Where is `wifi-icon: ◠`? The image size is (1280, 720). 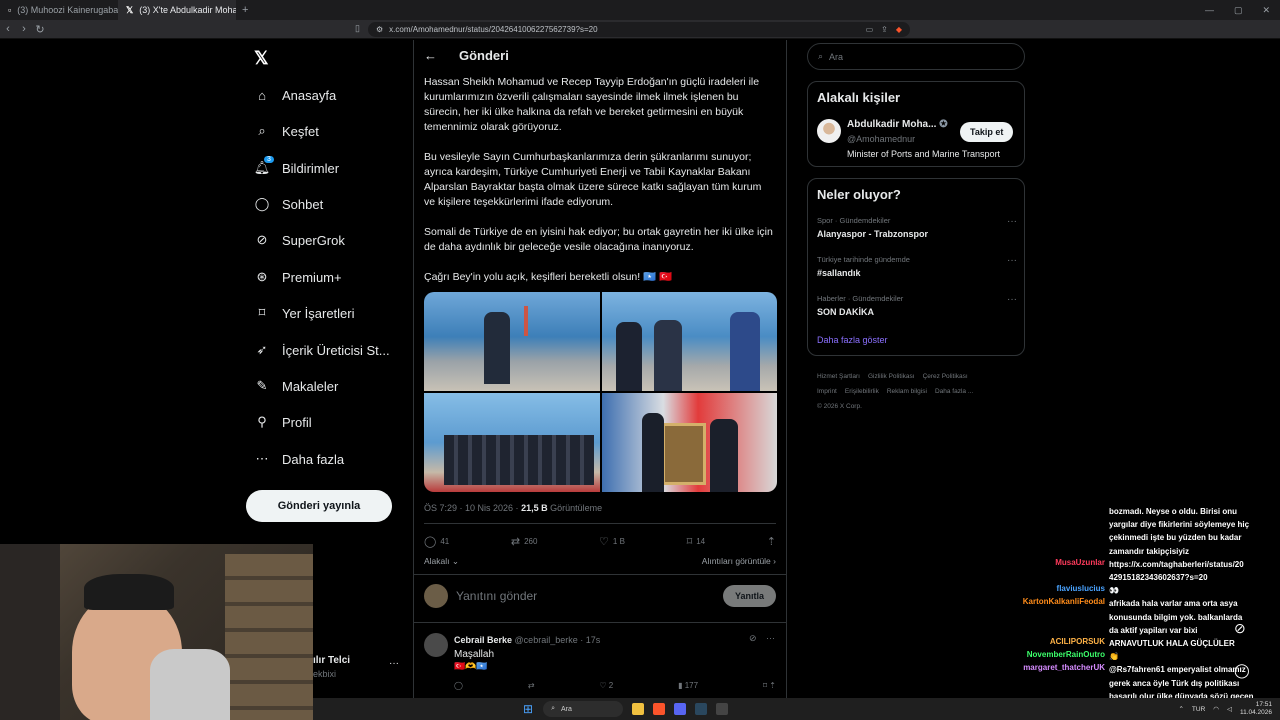 wifi-icon: ◠ is located at coordinates (1216, 709).